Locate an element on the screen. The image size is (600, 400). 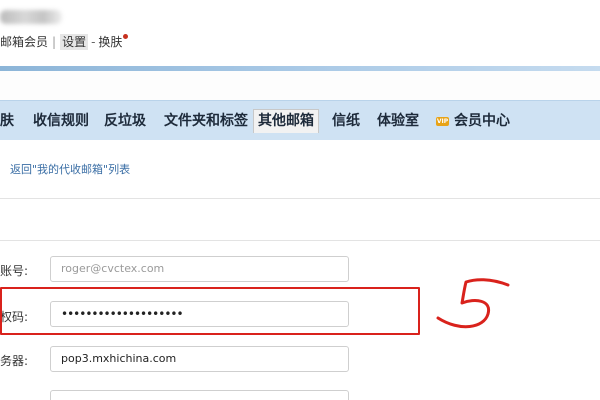
tab-stationery: 信纸 is located at coordinates (346, 121).